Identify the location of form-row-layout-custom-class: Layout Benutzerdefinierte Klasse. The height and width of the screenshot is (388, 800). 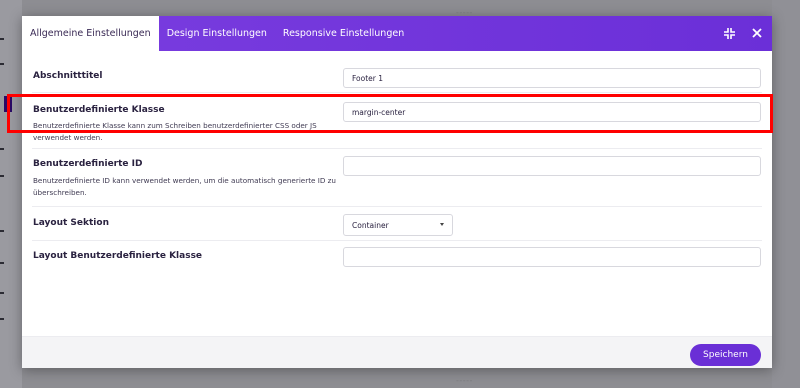
(397, 257).